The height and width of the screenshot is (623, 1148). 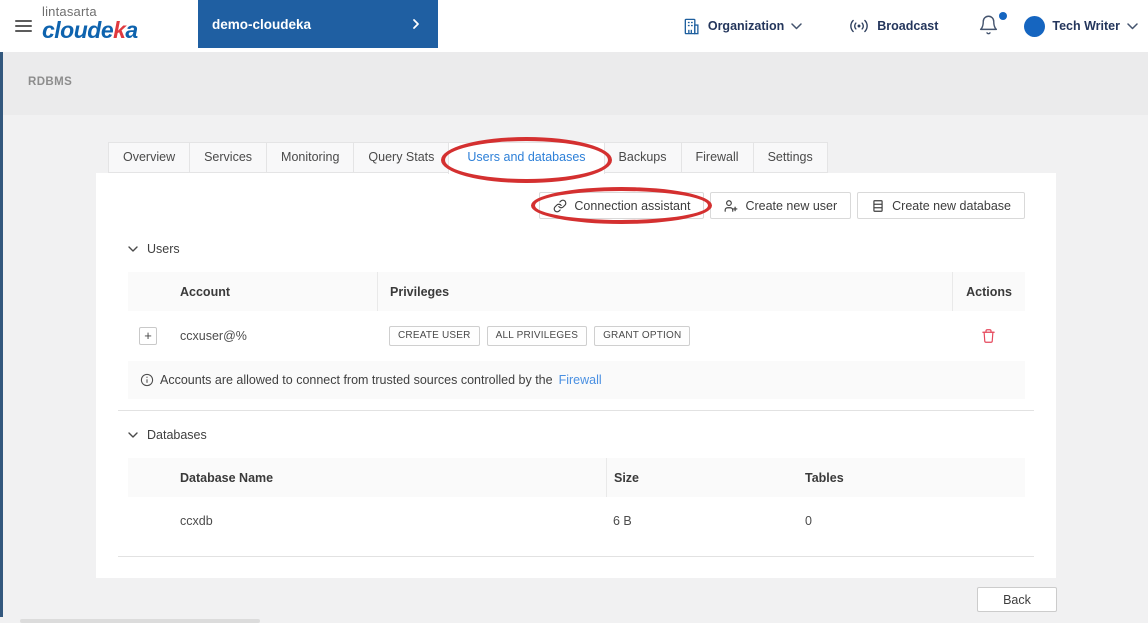 I want to click on project-selector: demo-cloudeka, so click(x=318, y=24).